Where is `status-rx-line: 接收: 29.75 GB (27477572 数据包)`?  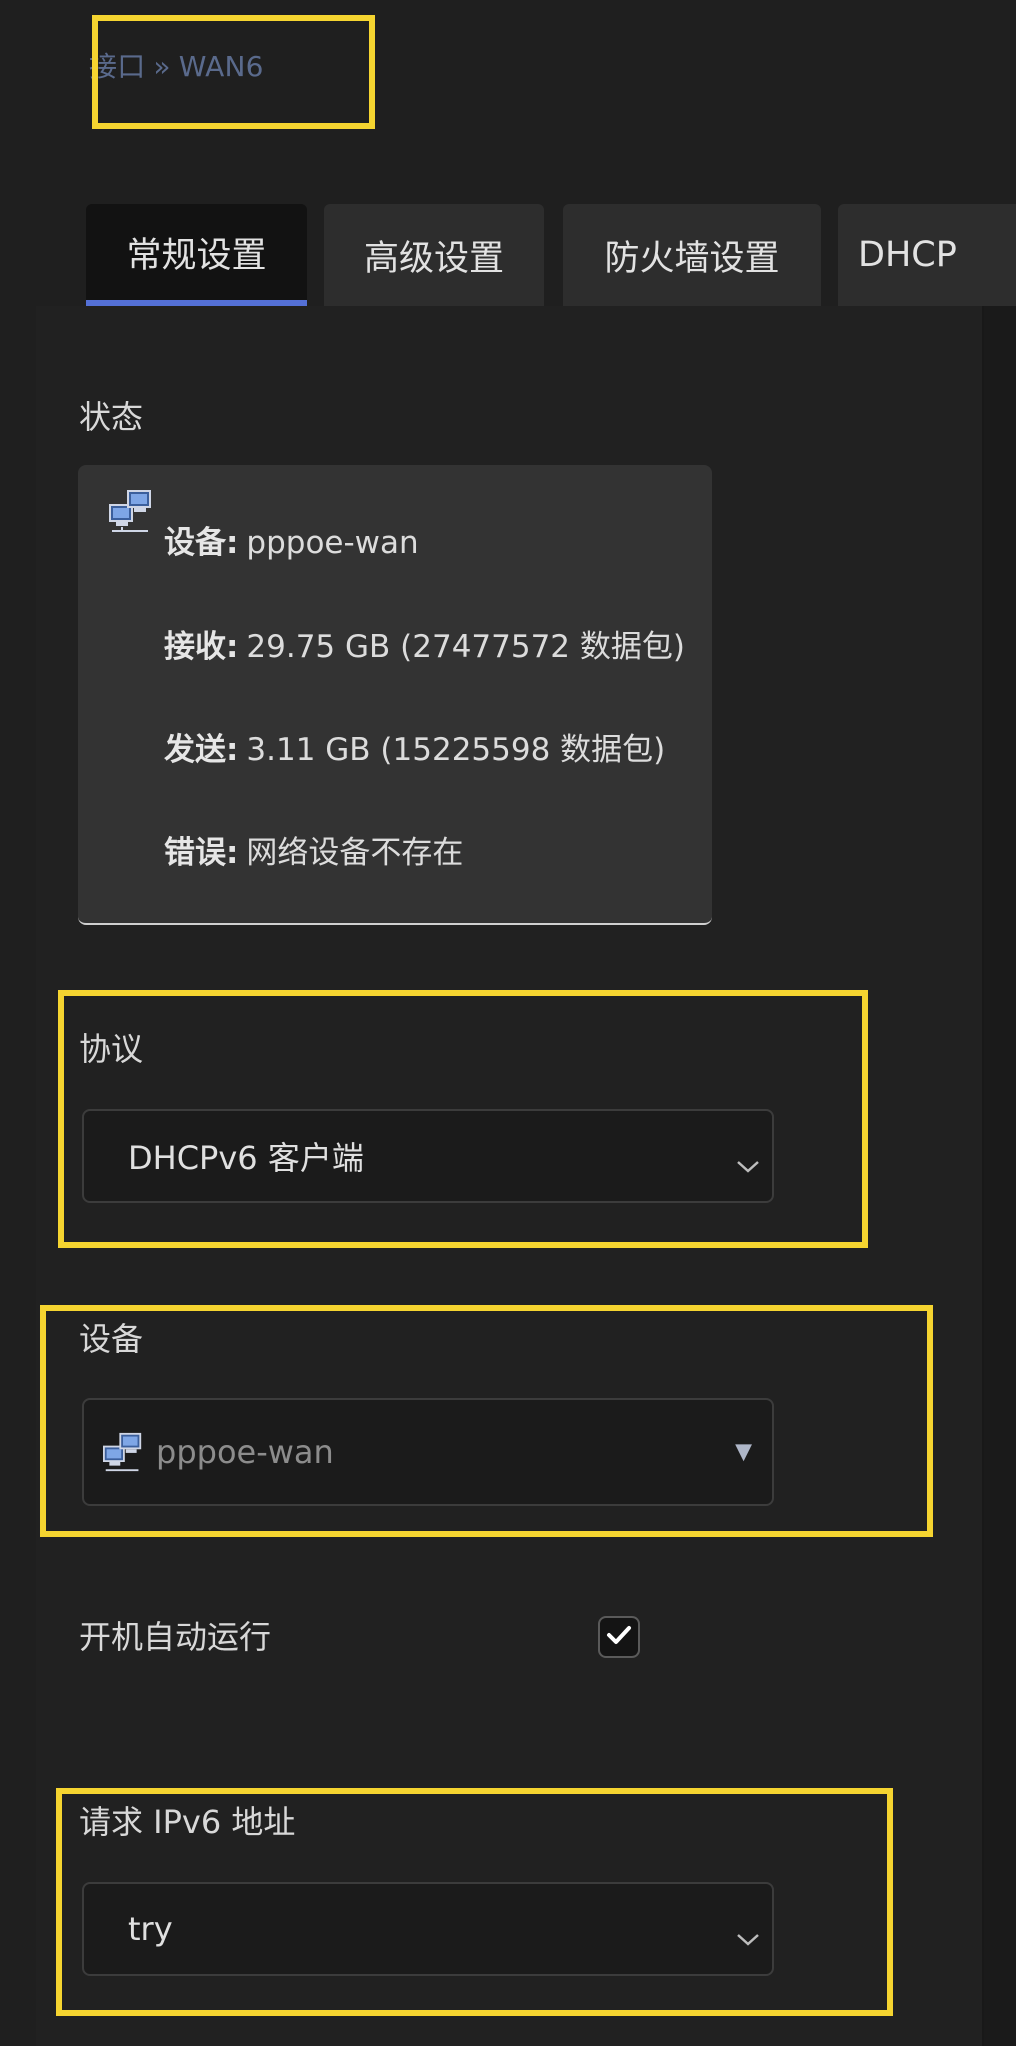
status-rx-line: 接收: 29.75 GB (27477572 数据包) is located at coordinates (424, 643).